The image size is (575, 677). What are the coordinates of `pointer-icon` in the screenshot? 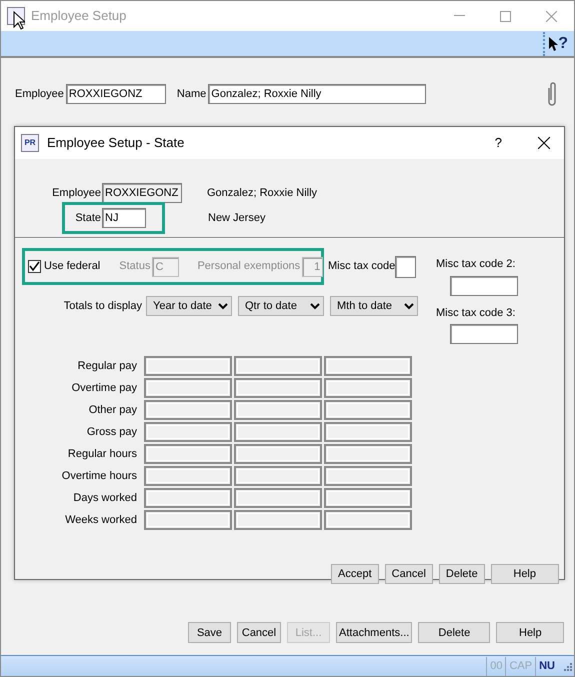 It's located at (553, 43).